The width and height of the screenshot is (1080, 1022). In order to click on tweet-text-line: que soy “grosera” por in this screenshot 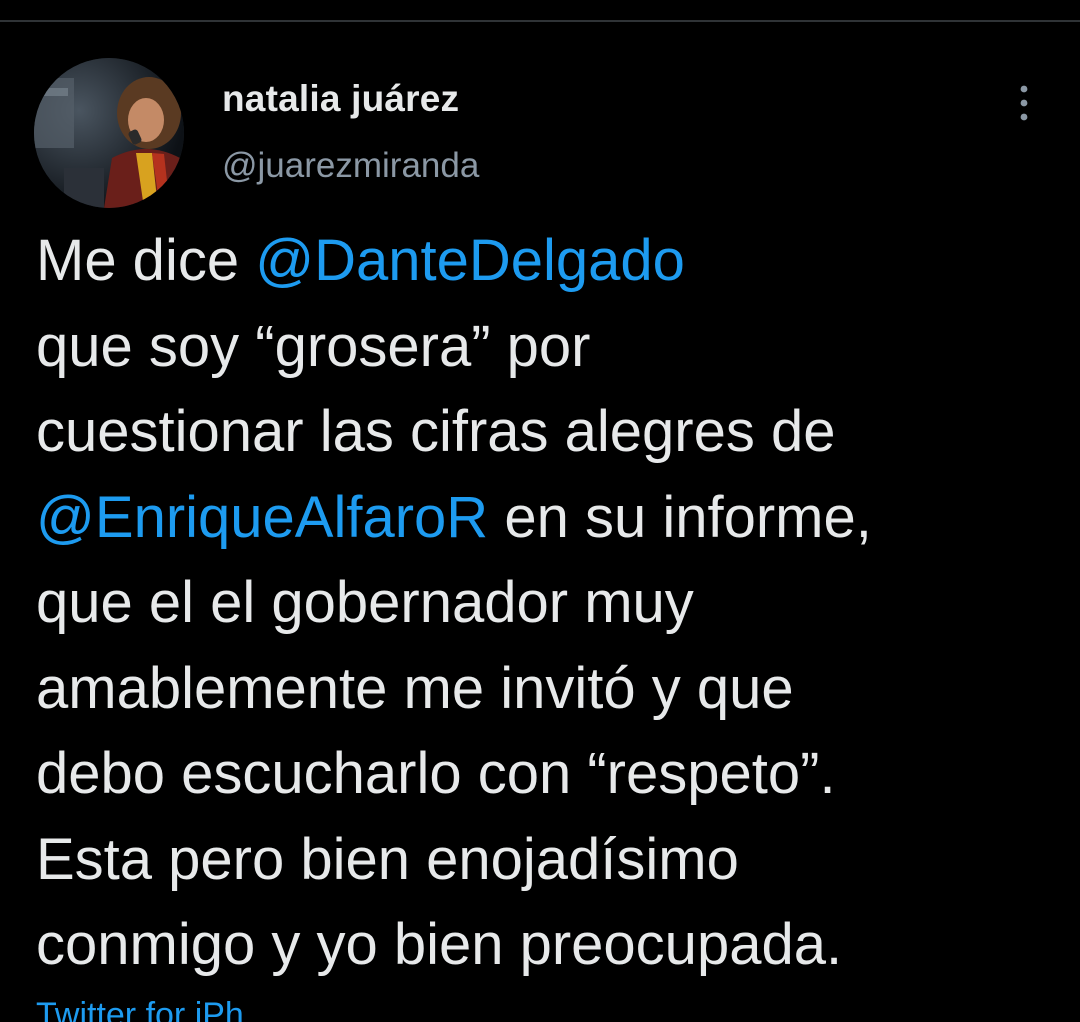, I will do `click(313, 346)`.